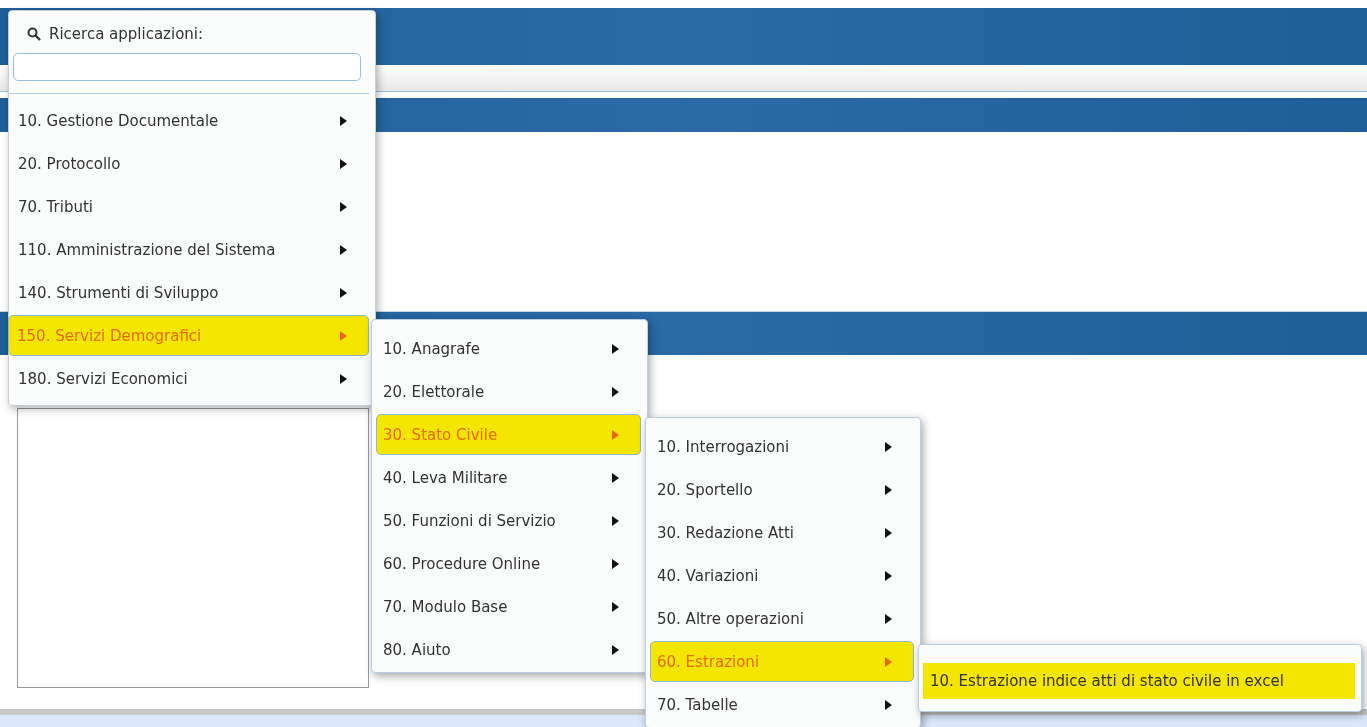  What do you see at coordinates (189, 206) in the screenshot?
I see `menu-item: 70. Tributi` at bounding box center [189, 206].